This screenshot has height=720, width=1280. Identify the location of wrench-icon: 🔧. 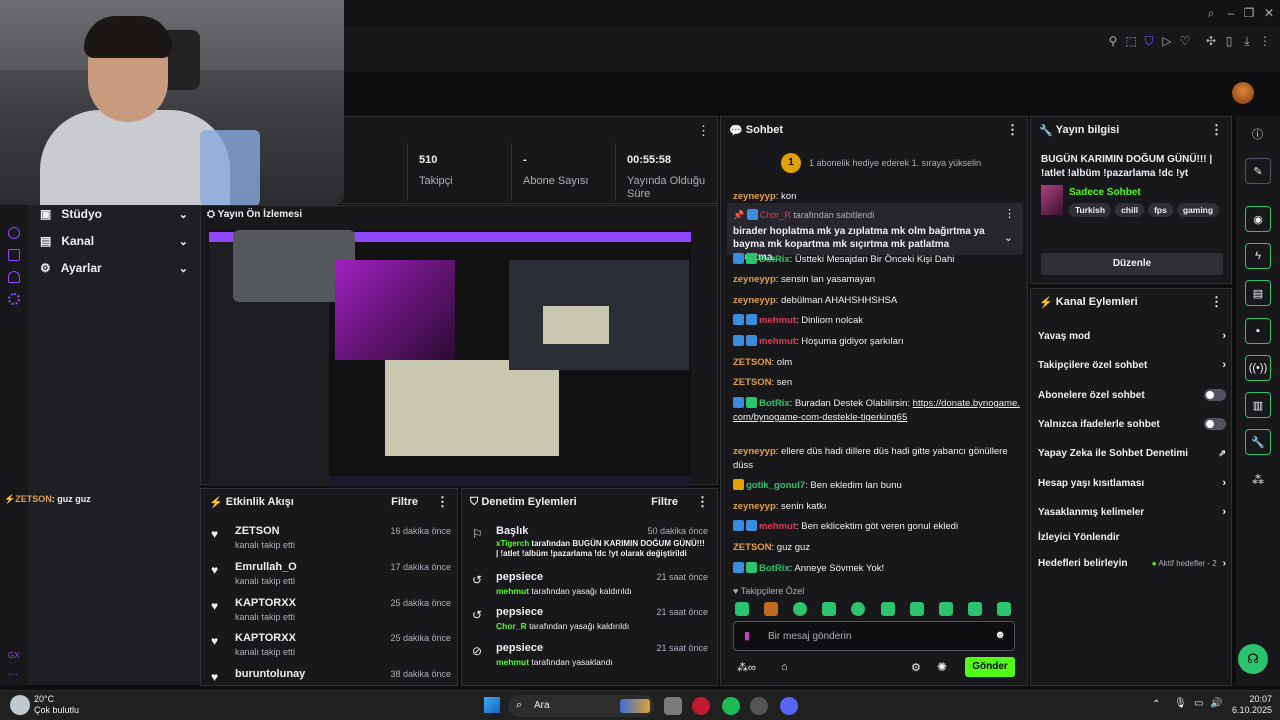
(1258, 442).